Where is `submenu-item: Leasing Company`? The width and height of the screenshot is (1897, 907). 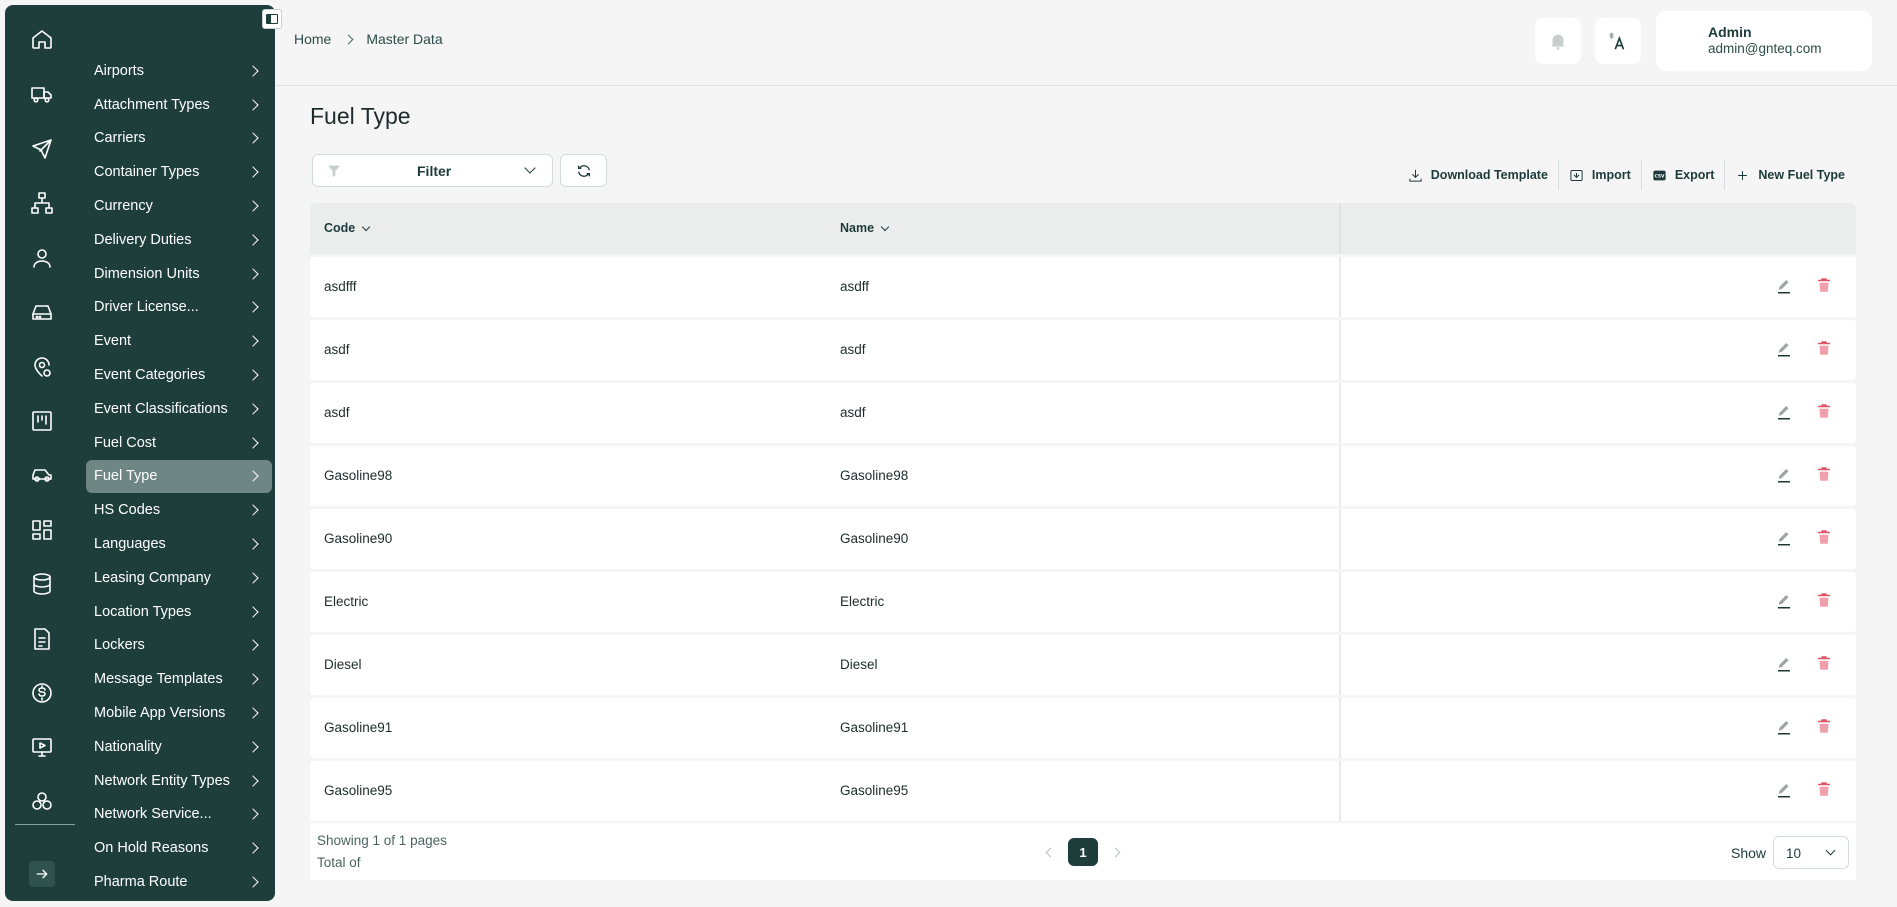
submenu-item: Leasing Company is located at coordinates (179, 578).